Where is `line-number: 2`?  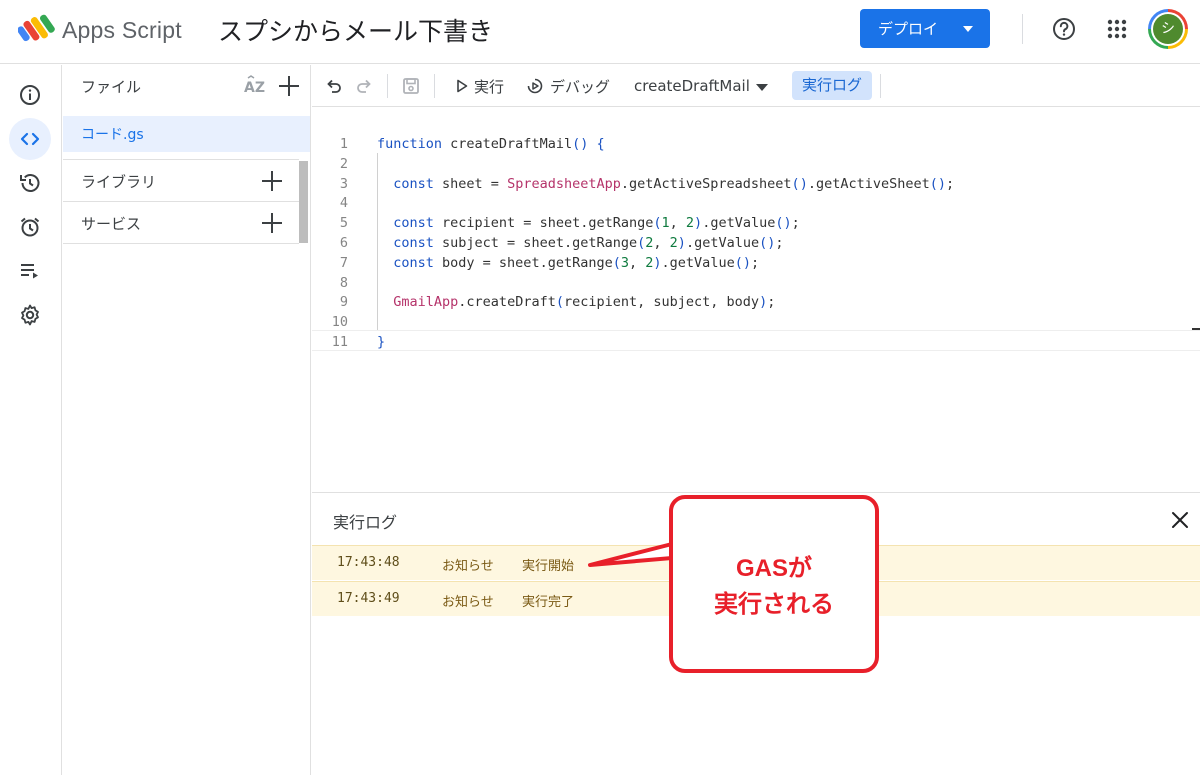
line-number: 2 is located at coordinates (343, 163).